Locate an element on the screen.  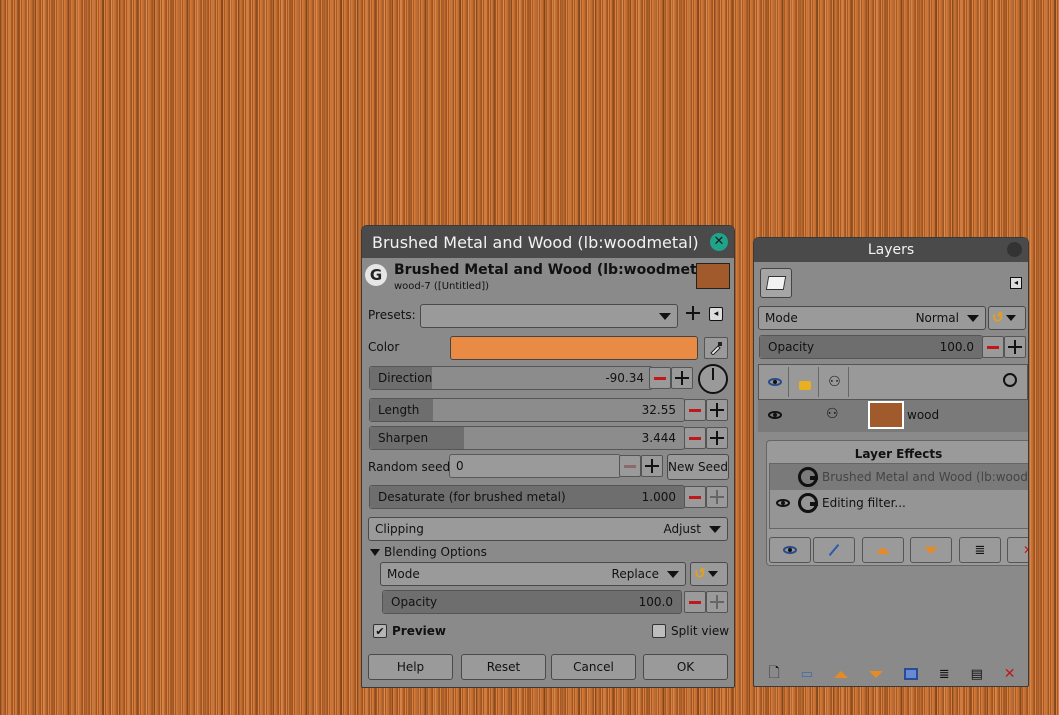
blend-mode-label: Mode is located at coordinates (403, 574).